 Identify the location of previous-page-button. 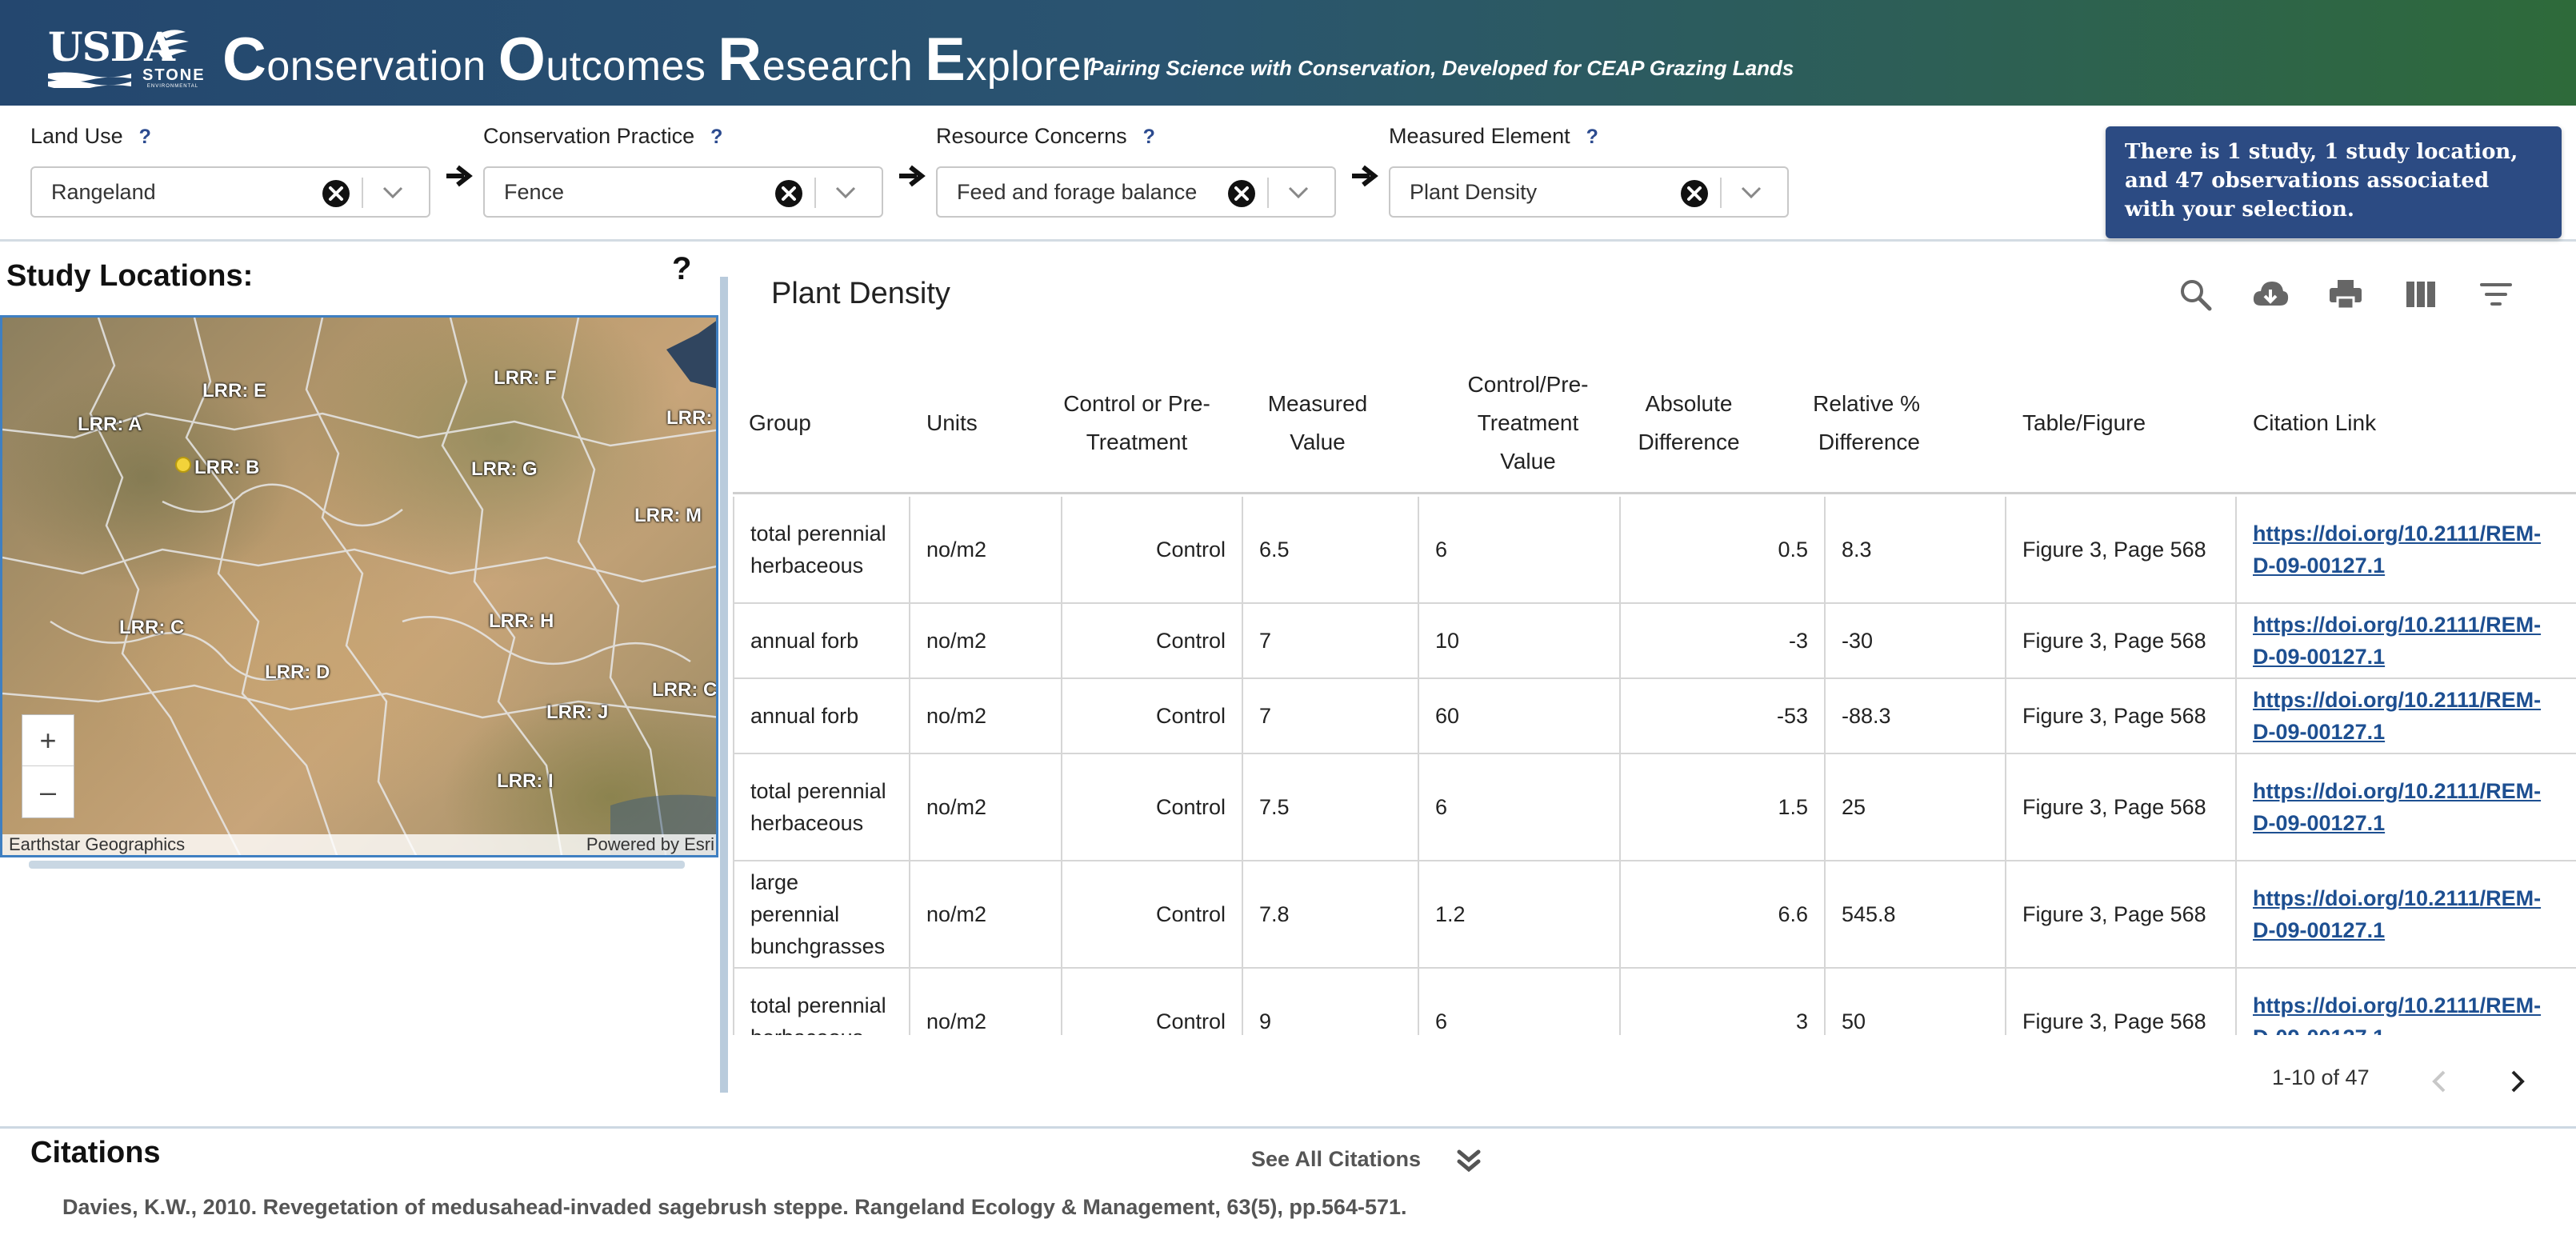
(2440, 1081).